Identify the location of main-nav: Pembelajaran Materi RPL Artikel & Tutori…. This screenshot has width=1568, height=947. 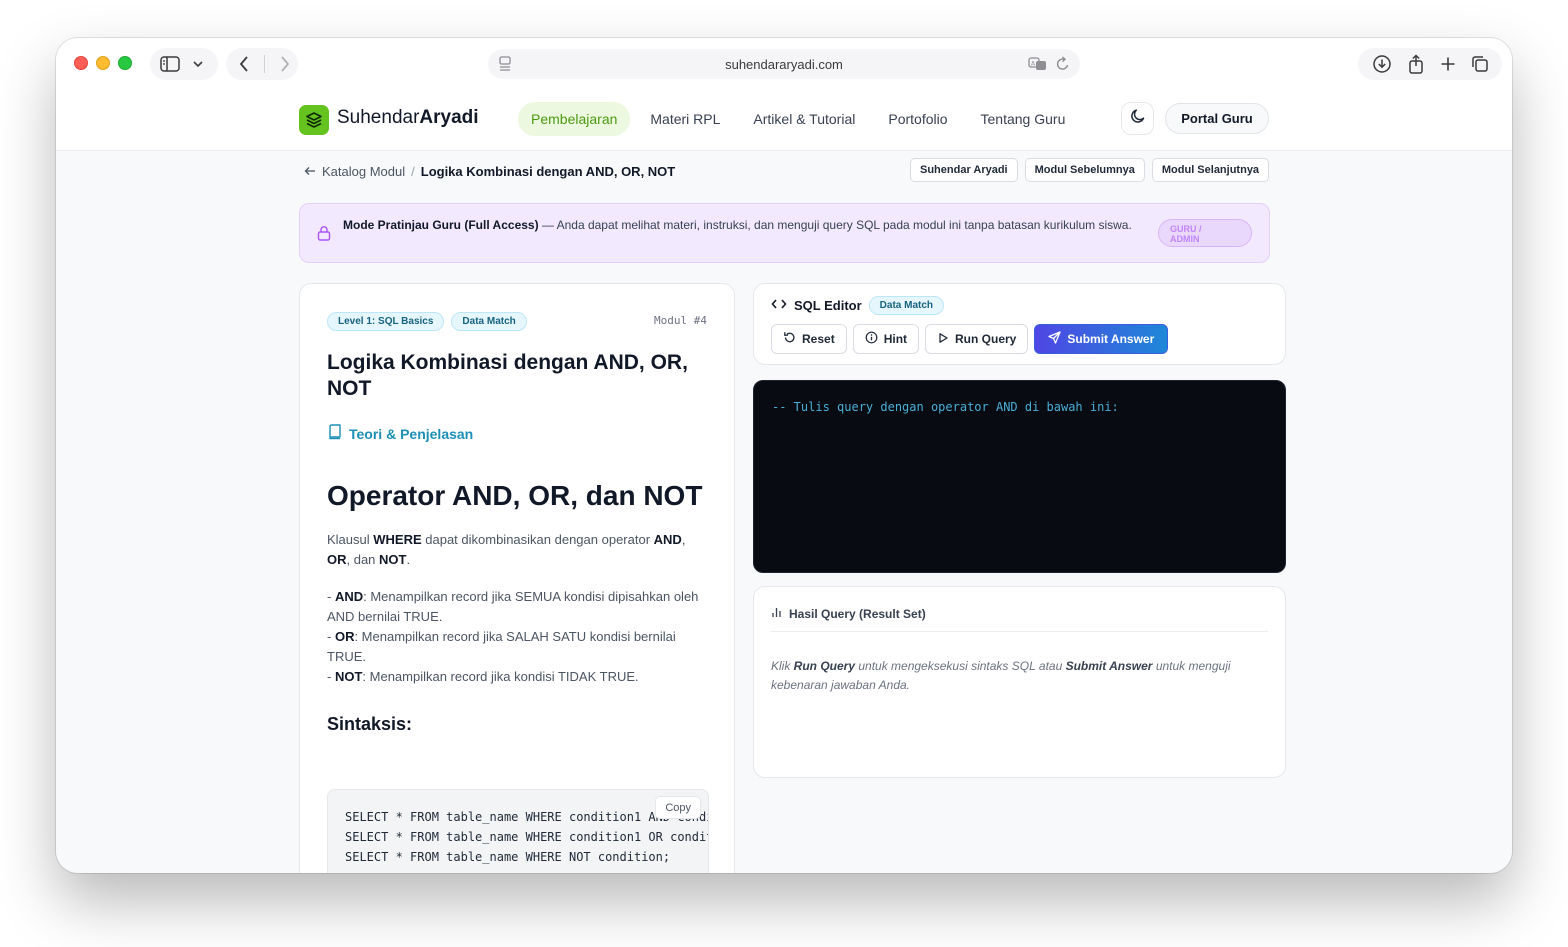
(801, 119).